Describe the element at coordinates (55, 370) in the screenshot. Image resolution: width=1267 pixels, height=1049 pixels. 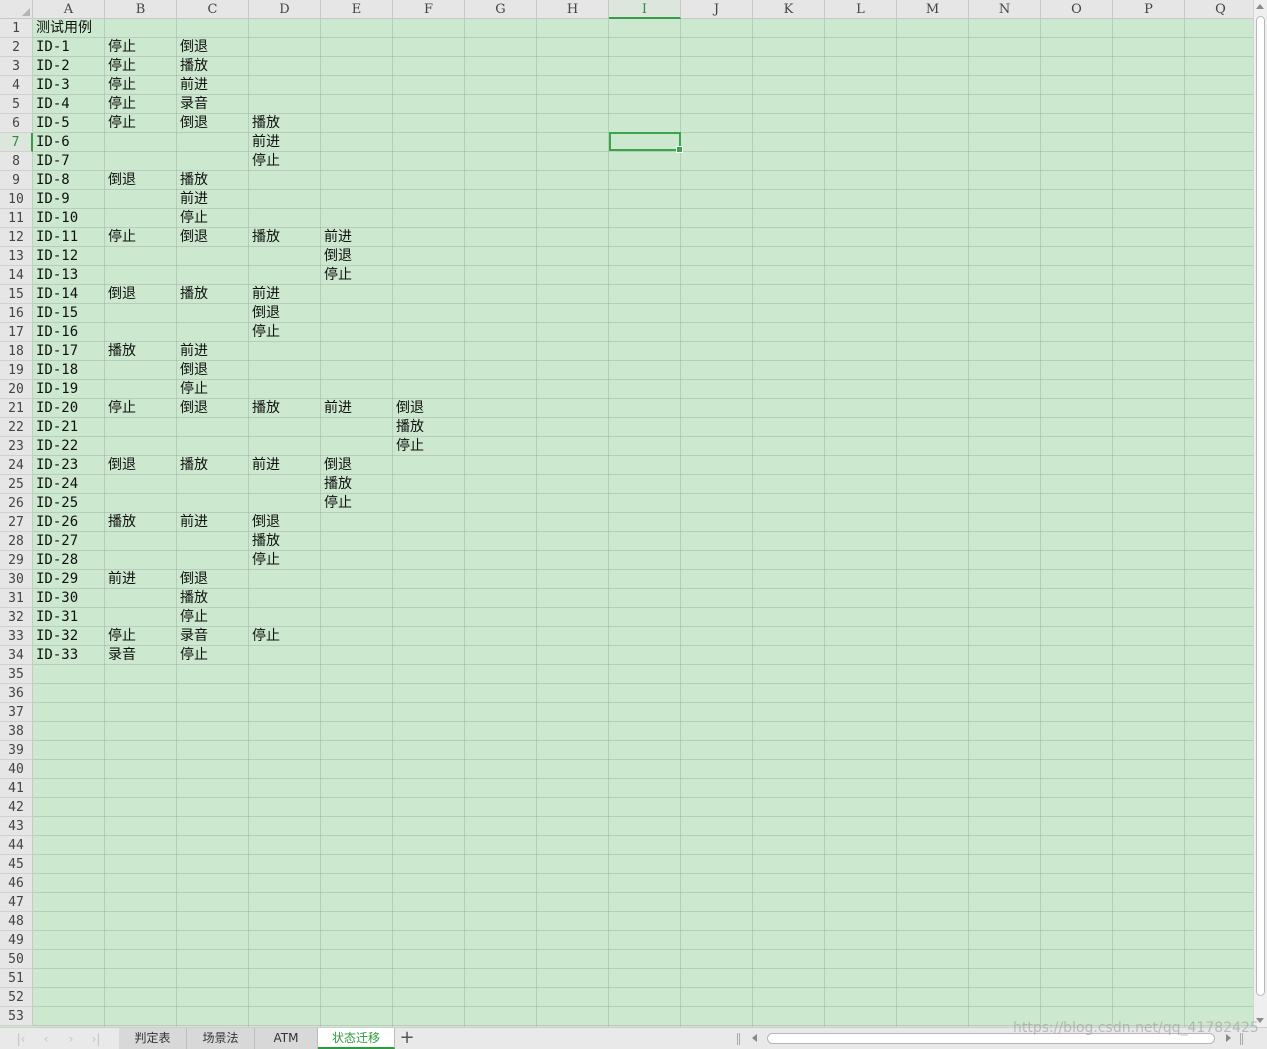
I see `cell-a19: ID-18` at that location.